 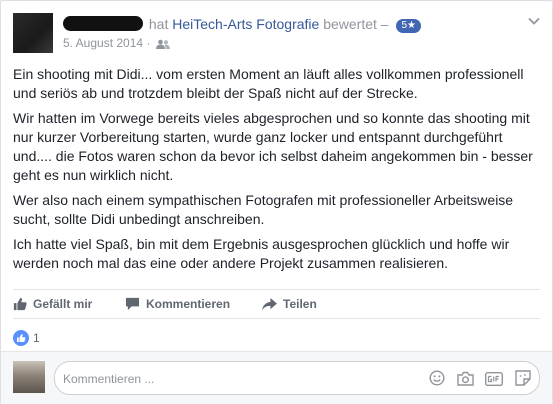 What do you see at coordinates (534, 21) in the screenshot?
I see `chevron-down-icon` at bounding box center [534, 21].